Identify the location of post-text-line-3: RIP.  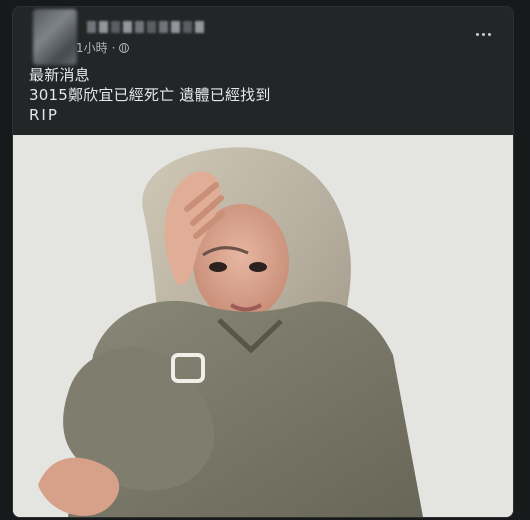
(44, 115).